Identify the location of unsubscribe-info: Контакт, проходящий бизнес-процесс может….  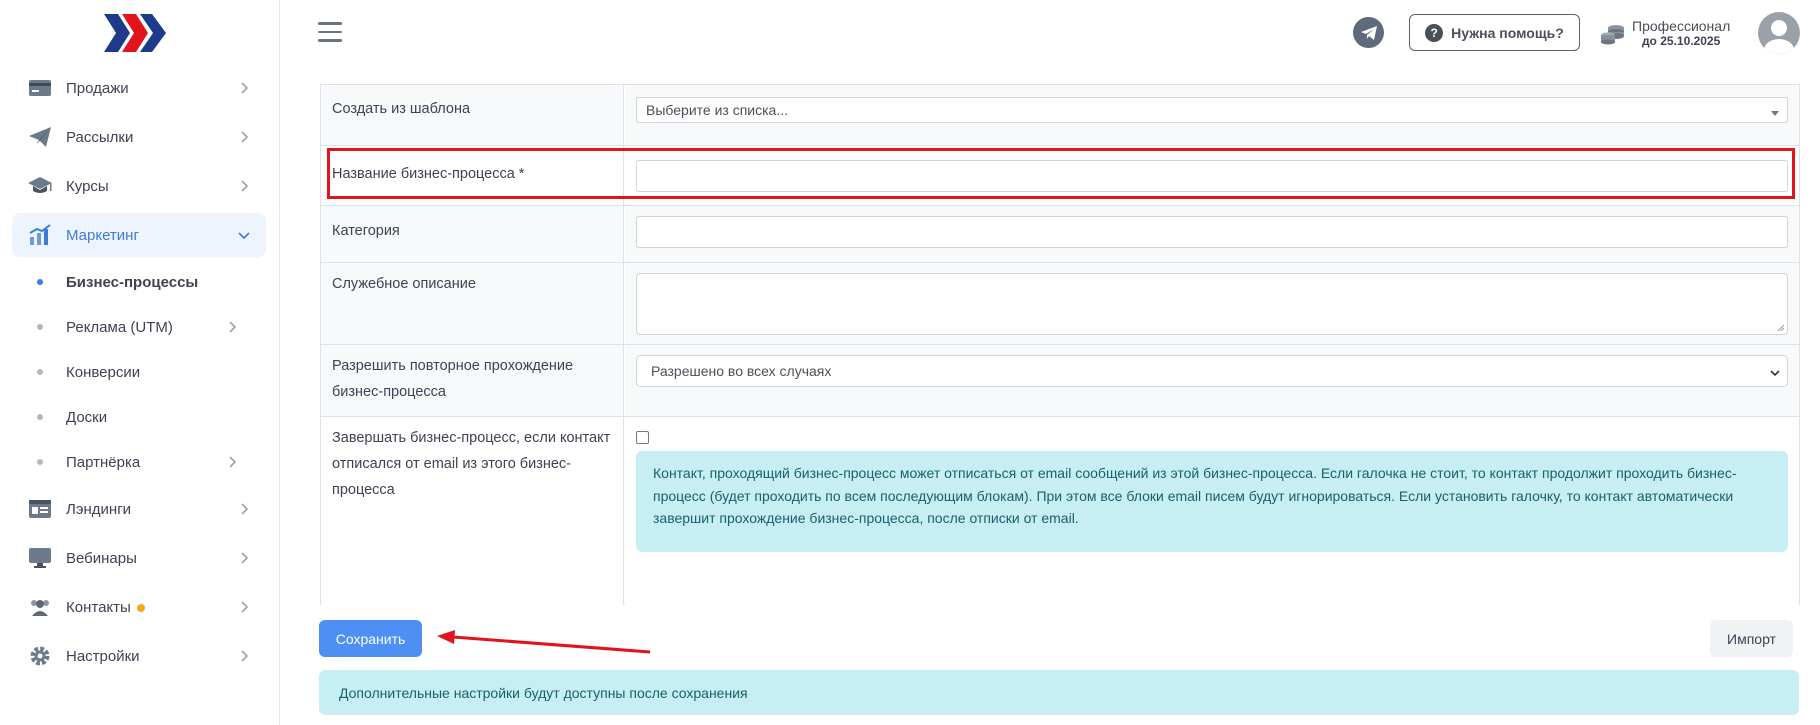
(1212, 501).